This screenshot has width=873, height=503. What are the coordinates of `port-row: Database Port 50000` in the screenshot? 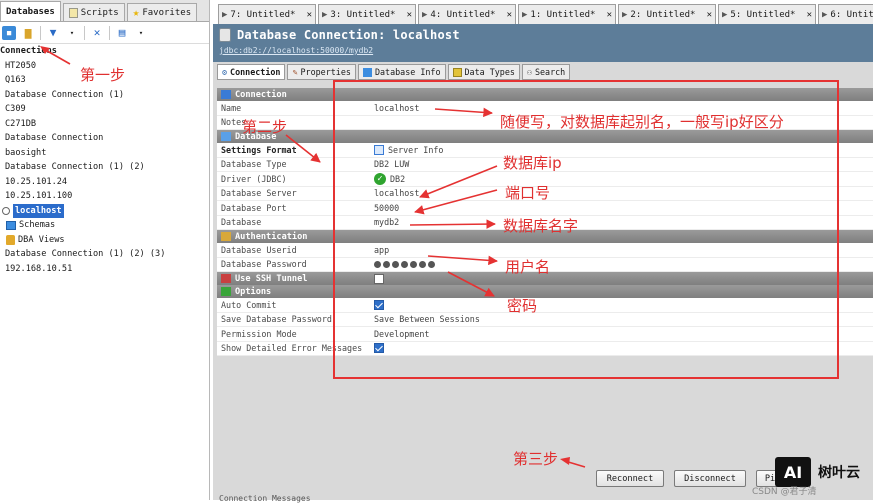 It's located at (545, 208).